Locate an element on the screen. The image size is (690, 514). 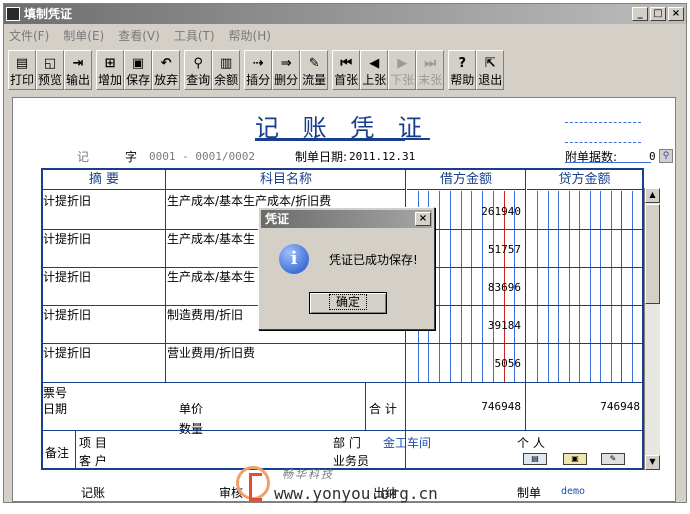
title-bar: 填制凭证 _ □ × is located at coordinates (345, 14).